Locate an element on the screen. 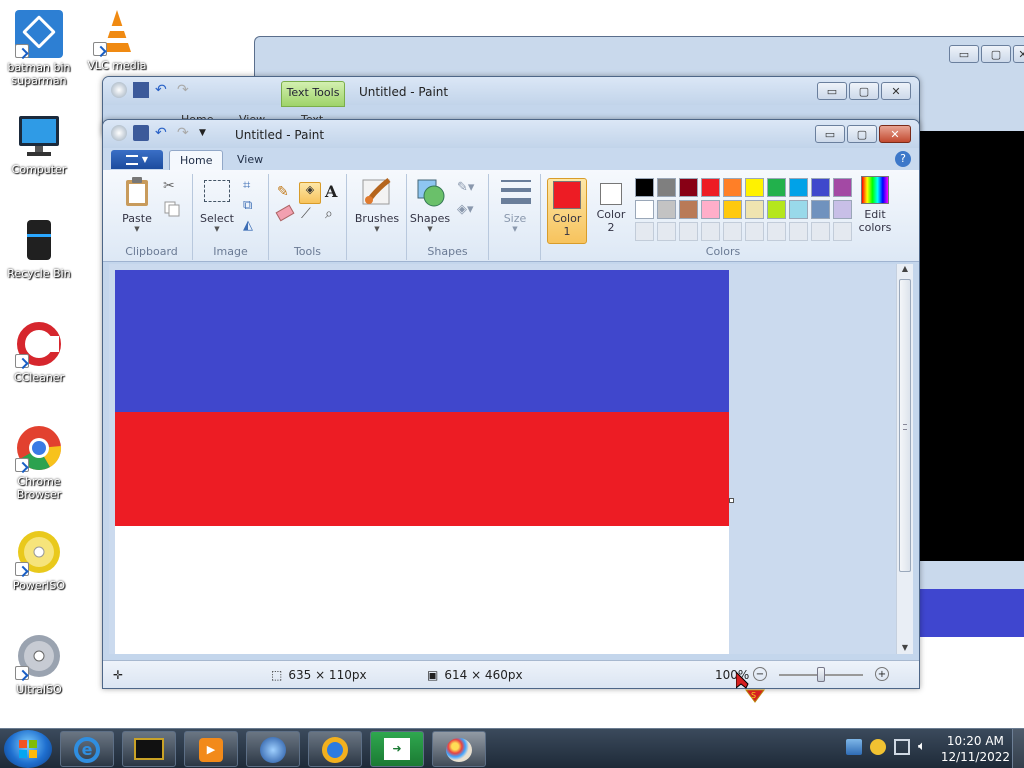  crop-icon: ⌗ is located at coordinates (252, 187).